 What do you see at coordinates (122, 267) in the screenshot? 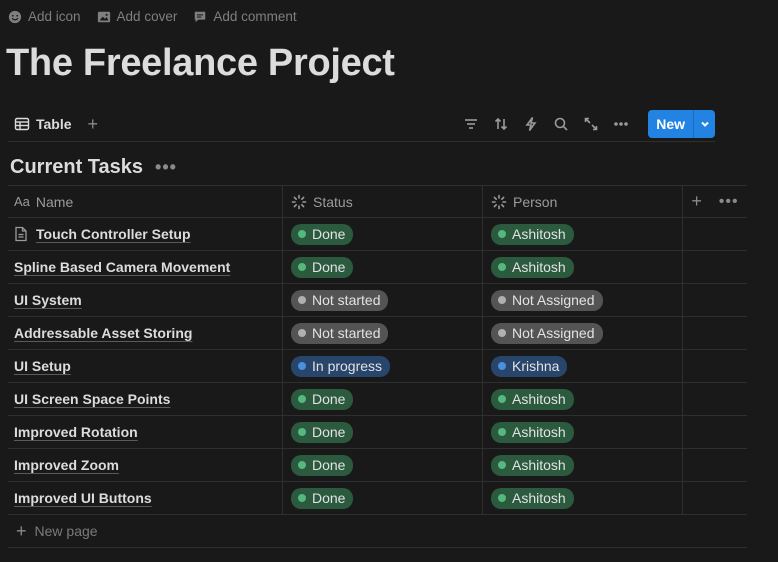
I see `task-name: Spline Based Camera Movement` at bounding box center [122, 267].